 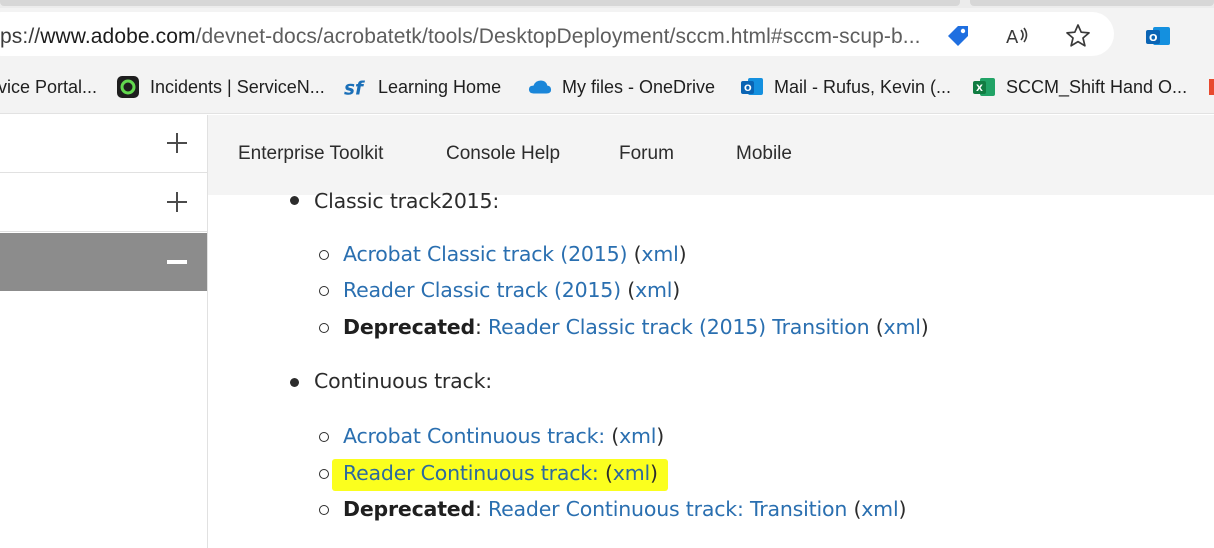 I want to click on nav-forum: Forum, so click(x=646, y=154).